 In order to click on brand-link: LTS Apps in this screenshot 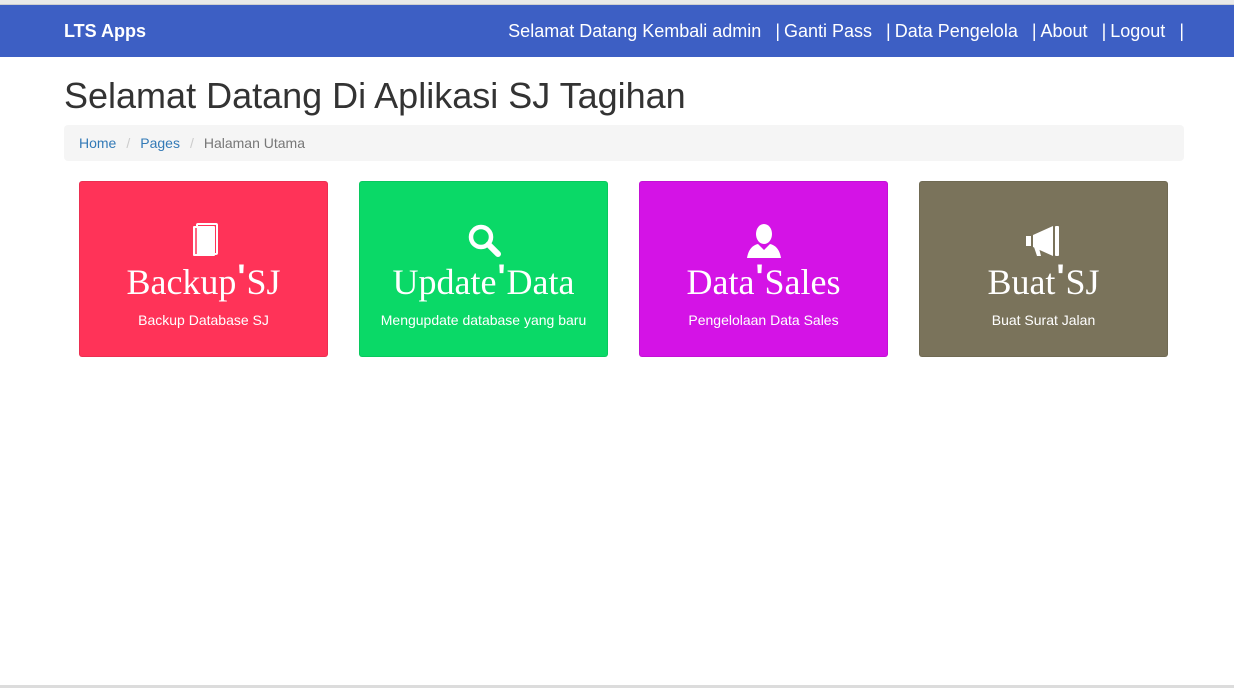, I will do `click(105, 31)`.